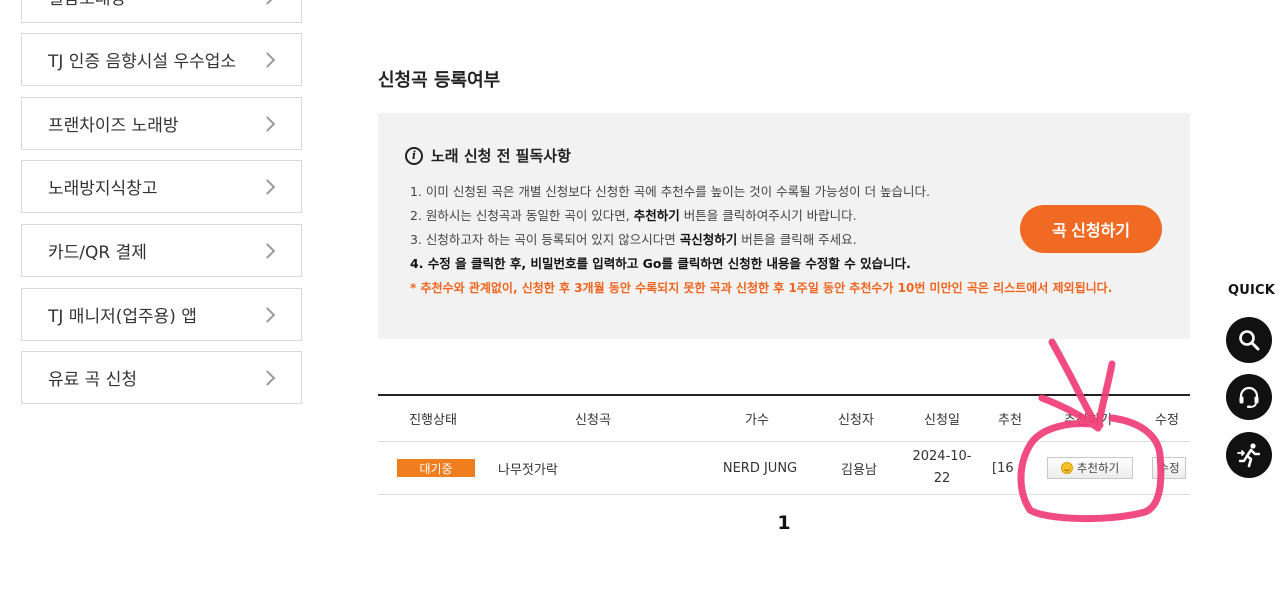 This screenshot has width=1280, height=591. I want to click on date-cell: 2024-10- 22, so click(942, 468).